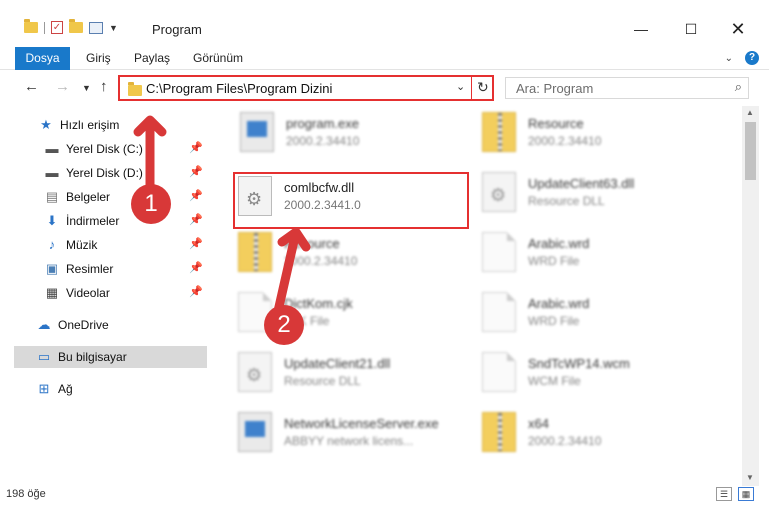 The height and width of the screenshot is (514, 769). What do you see at coordinates (52, 196) in the screenshot?
I see `documents-icon: ▤` at bounding box center [52, 196].